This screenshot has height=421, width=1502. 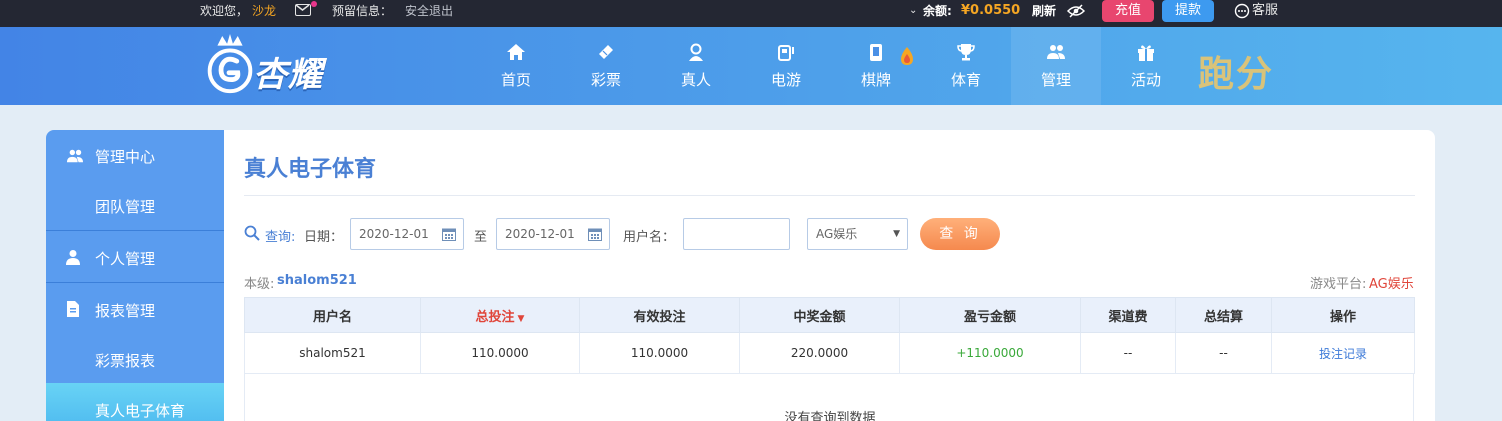 I want to click on nav-slots-label: 电游, so click(x=785, y=80).